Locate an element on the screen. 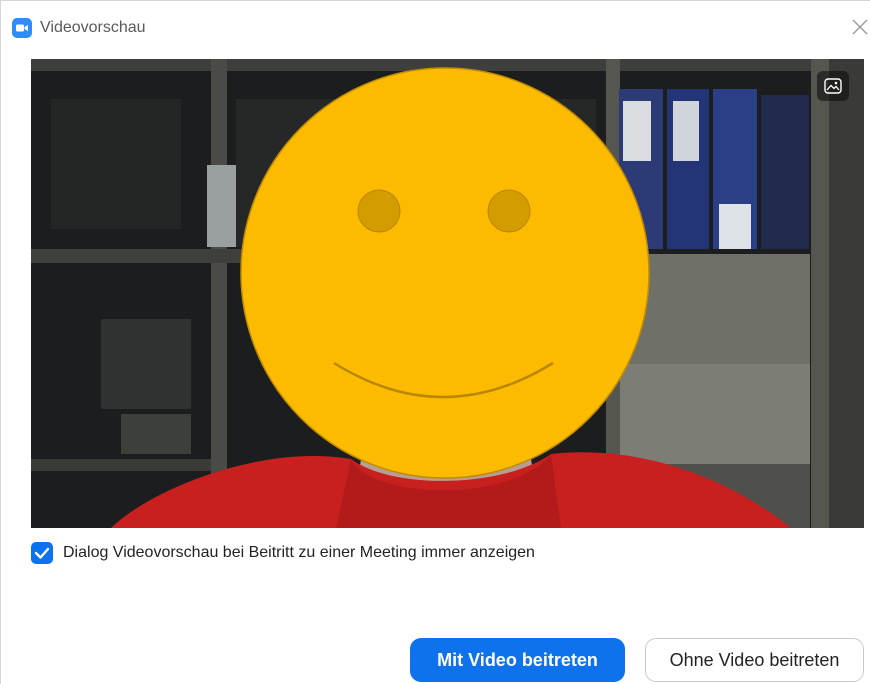  background-toggle-button is located at coordinates (833, 86).